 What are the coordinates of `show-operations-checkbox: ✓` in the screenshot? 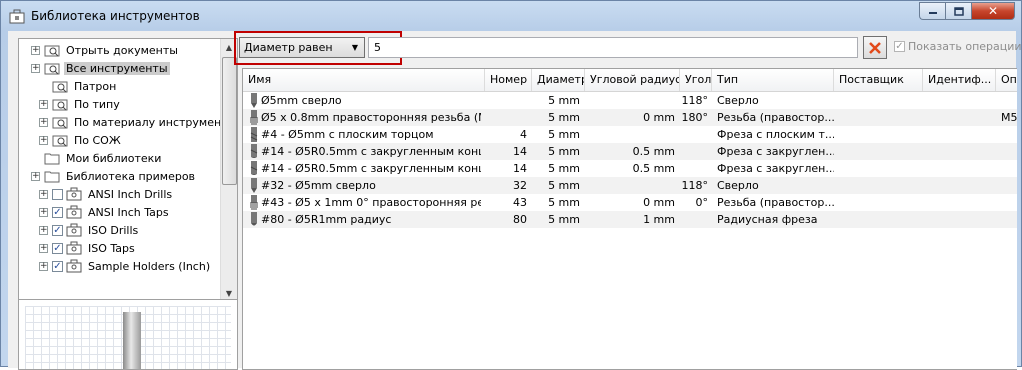 It's located at (899, 46).